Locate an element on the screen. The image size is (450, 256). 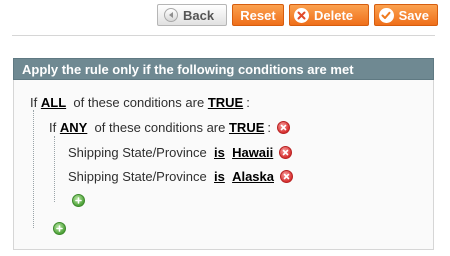
back-button-label: Back is located at coordinates (199, 15).